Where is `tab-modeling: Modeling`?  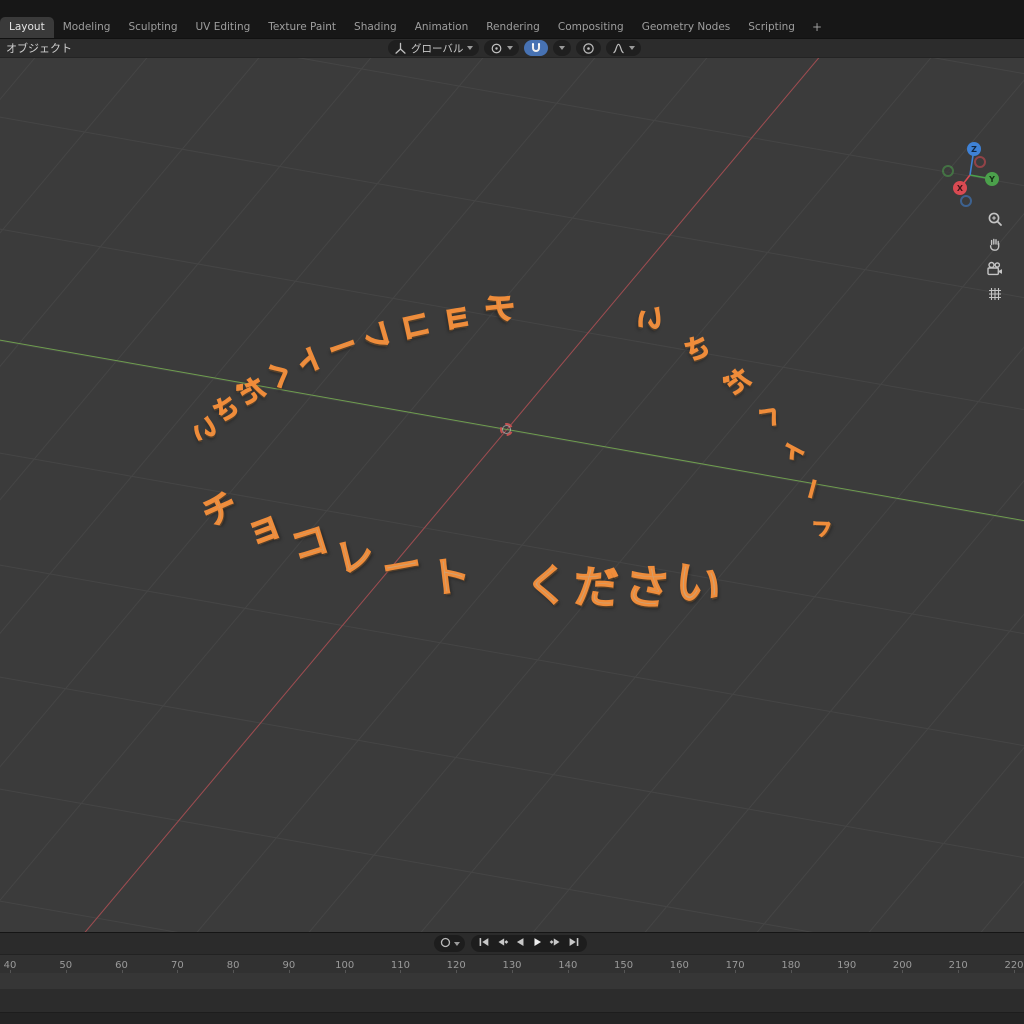
tab-modeling: Modeling is located at coordinates (87, 27).